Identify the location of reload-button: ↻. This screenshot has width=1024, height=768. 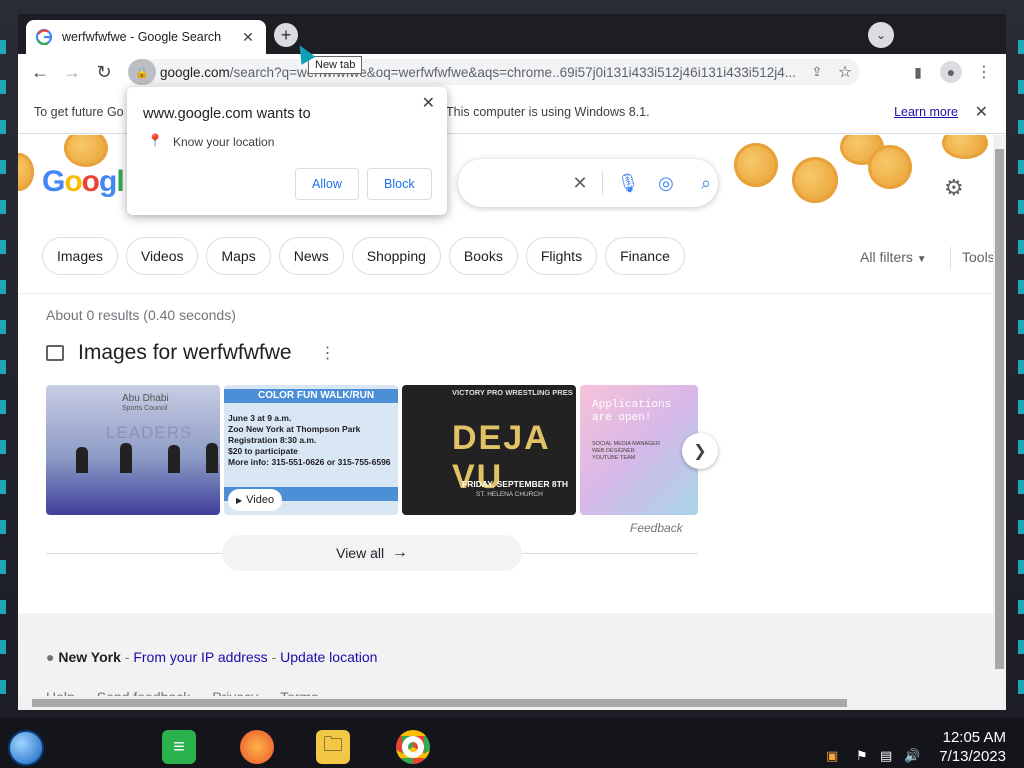
(104, 72).